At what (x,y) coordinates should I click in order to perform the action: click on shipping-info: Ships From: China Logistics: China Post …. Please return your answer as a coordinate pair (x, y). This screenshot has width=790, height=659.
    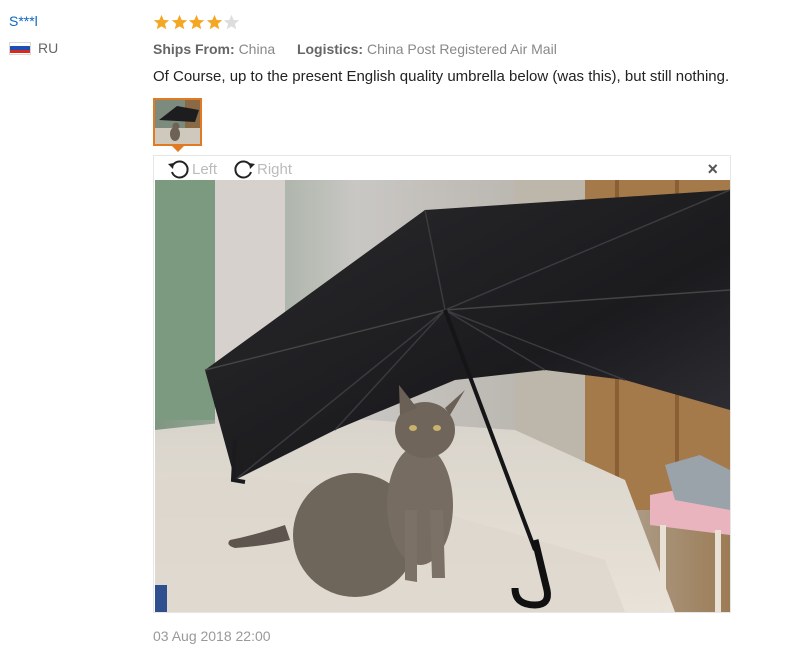
    Looking at the image, I should click on (463, 49).